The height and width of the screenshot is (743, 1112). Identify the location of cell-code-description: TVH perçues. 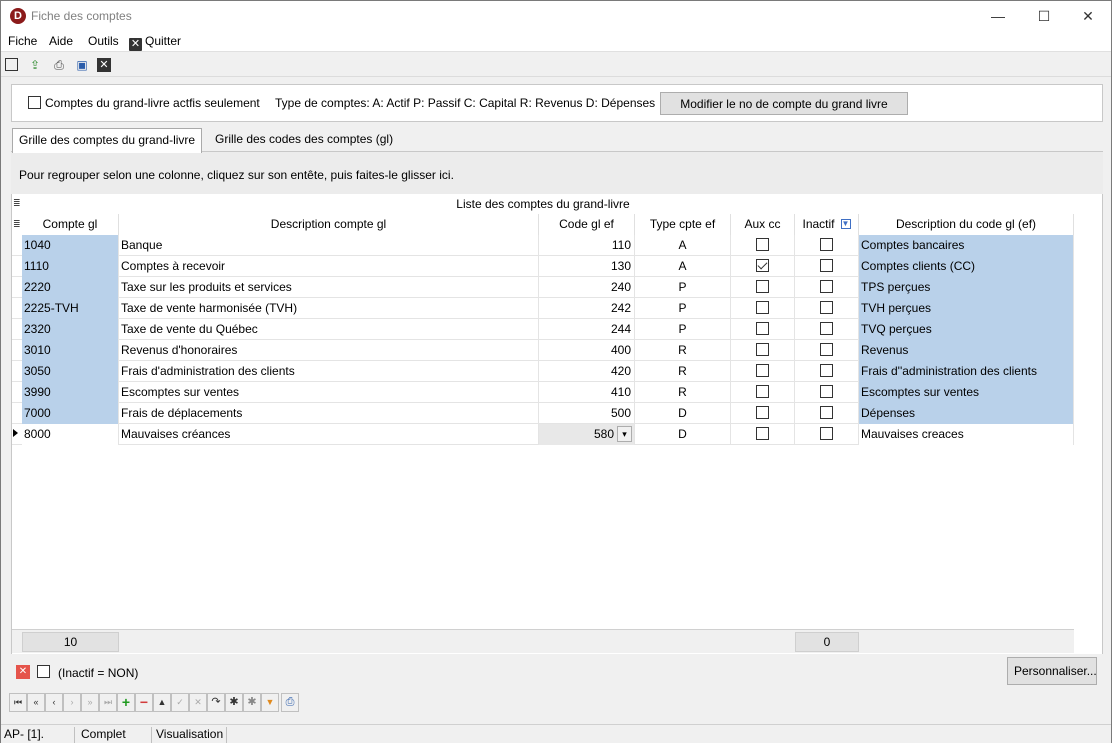
(966, 308).